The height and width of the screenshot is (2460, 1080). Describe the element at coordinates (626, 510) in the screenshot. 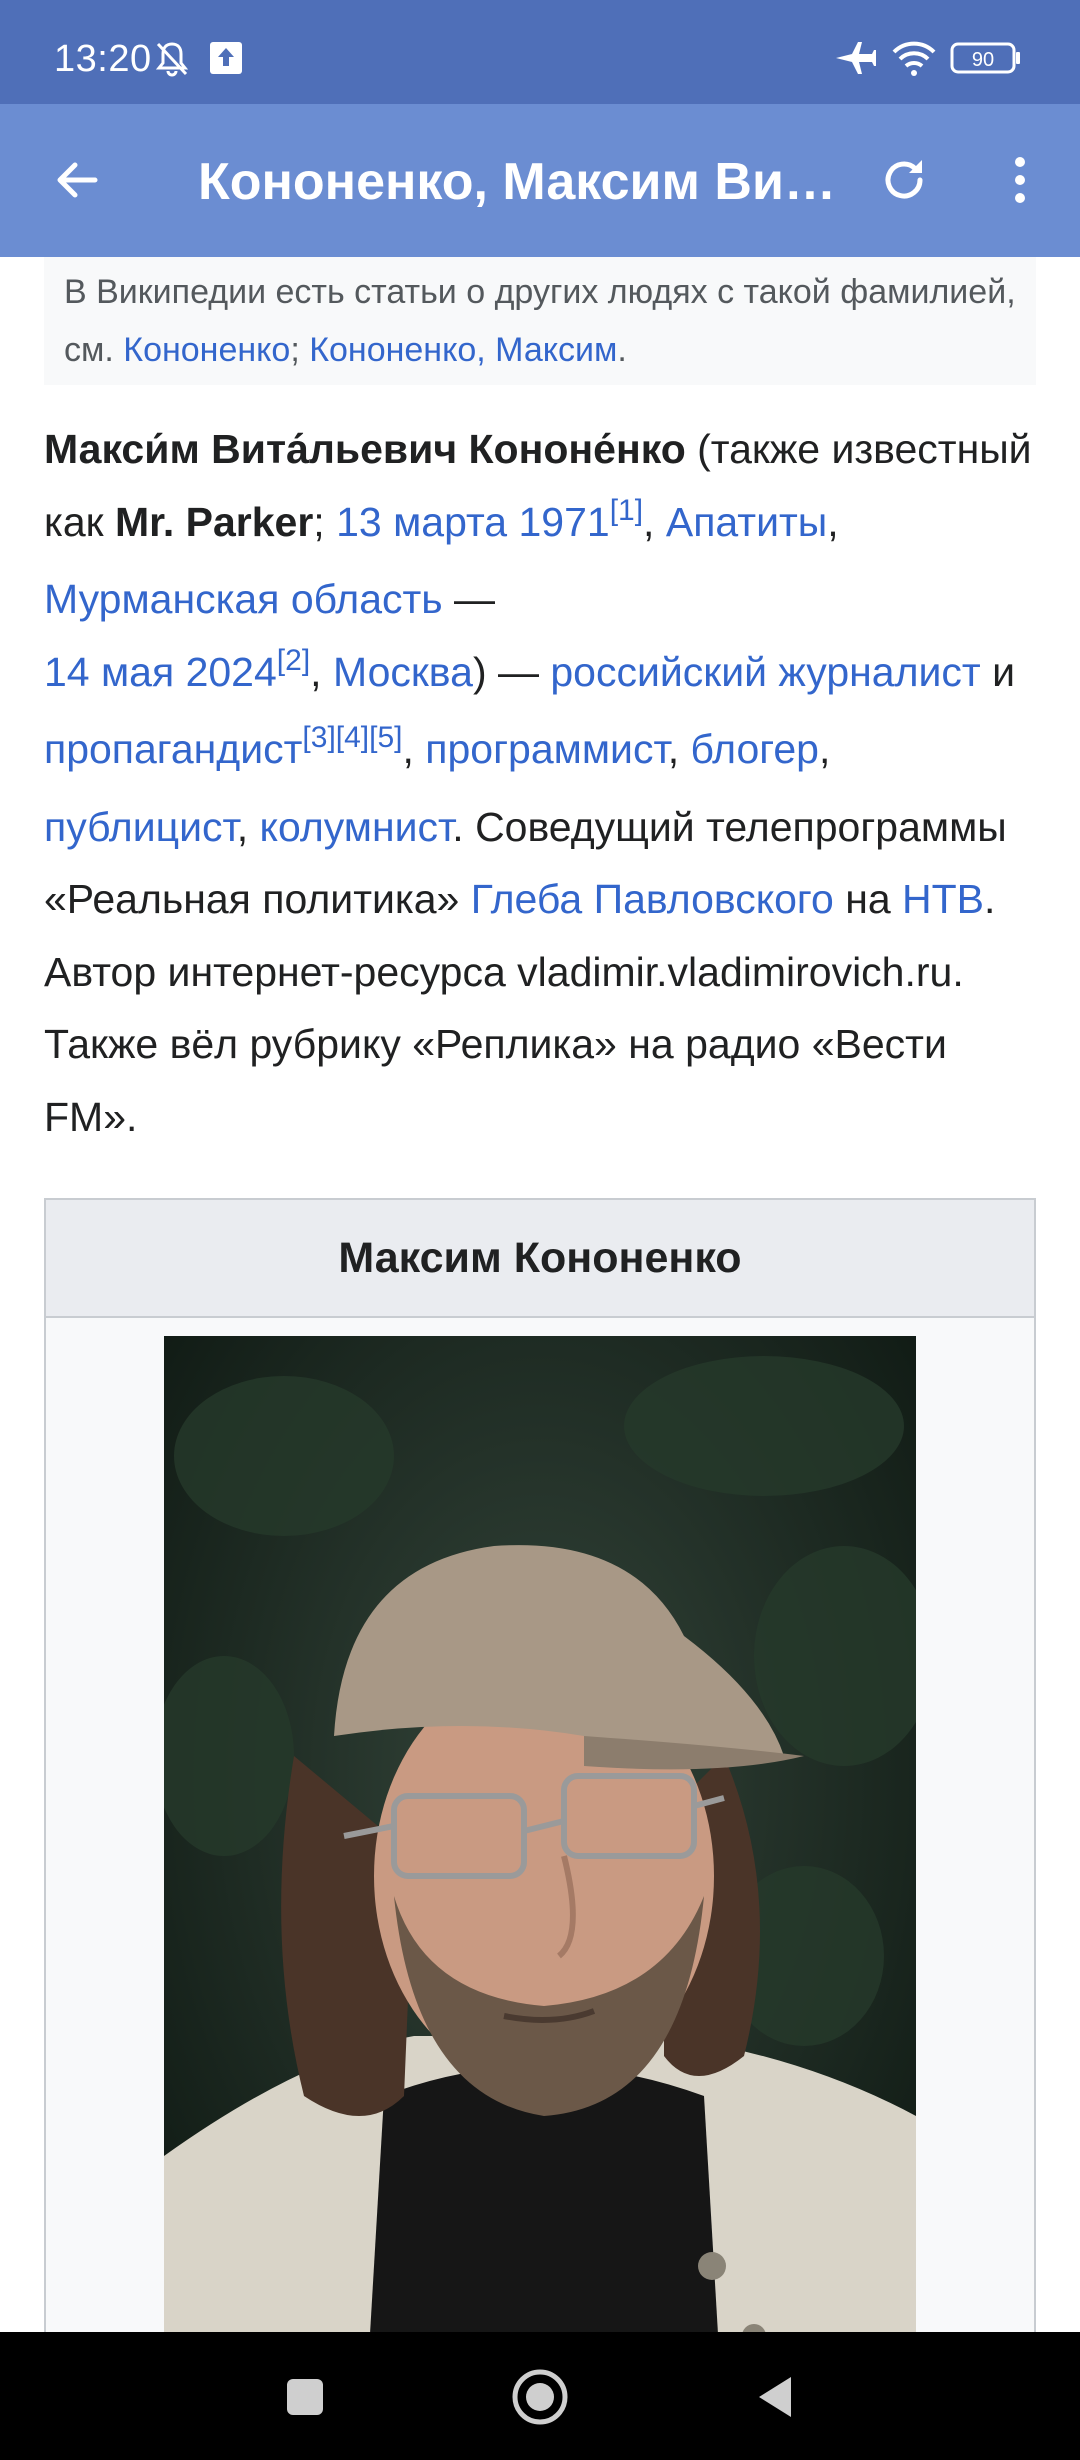

I see `ref-1: [1]` at that location.